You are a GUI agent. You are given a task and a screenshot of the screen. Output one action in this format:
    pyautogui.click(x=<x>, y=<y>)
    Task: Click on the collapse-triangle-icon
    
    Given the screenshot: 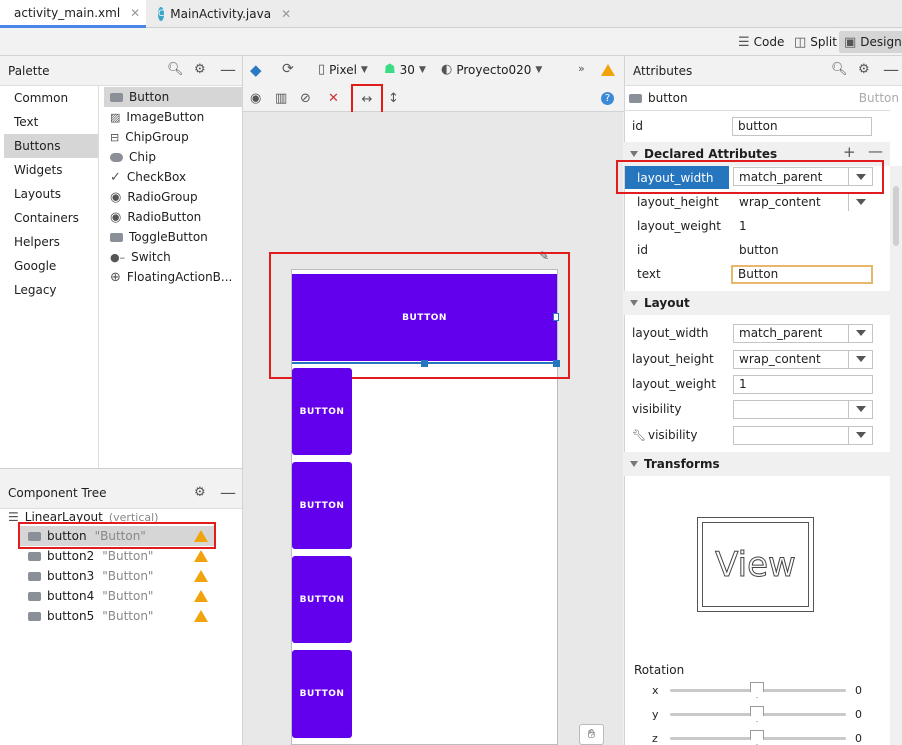 What is the action you would take?
    pyautogui.click(x=634, y=464)
    